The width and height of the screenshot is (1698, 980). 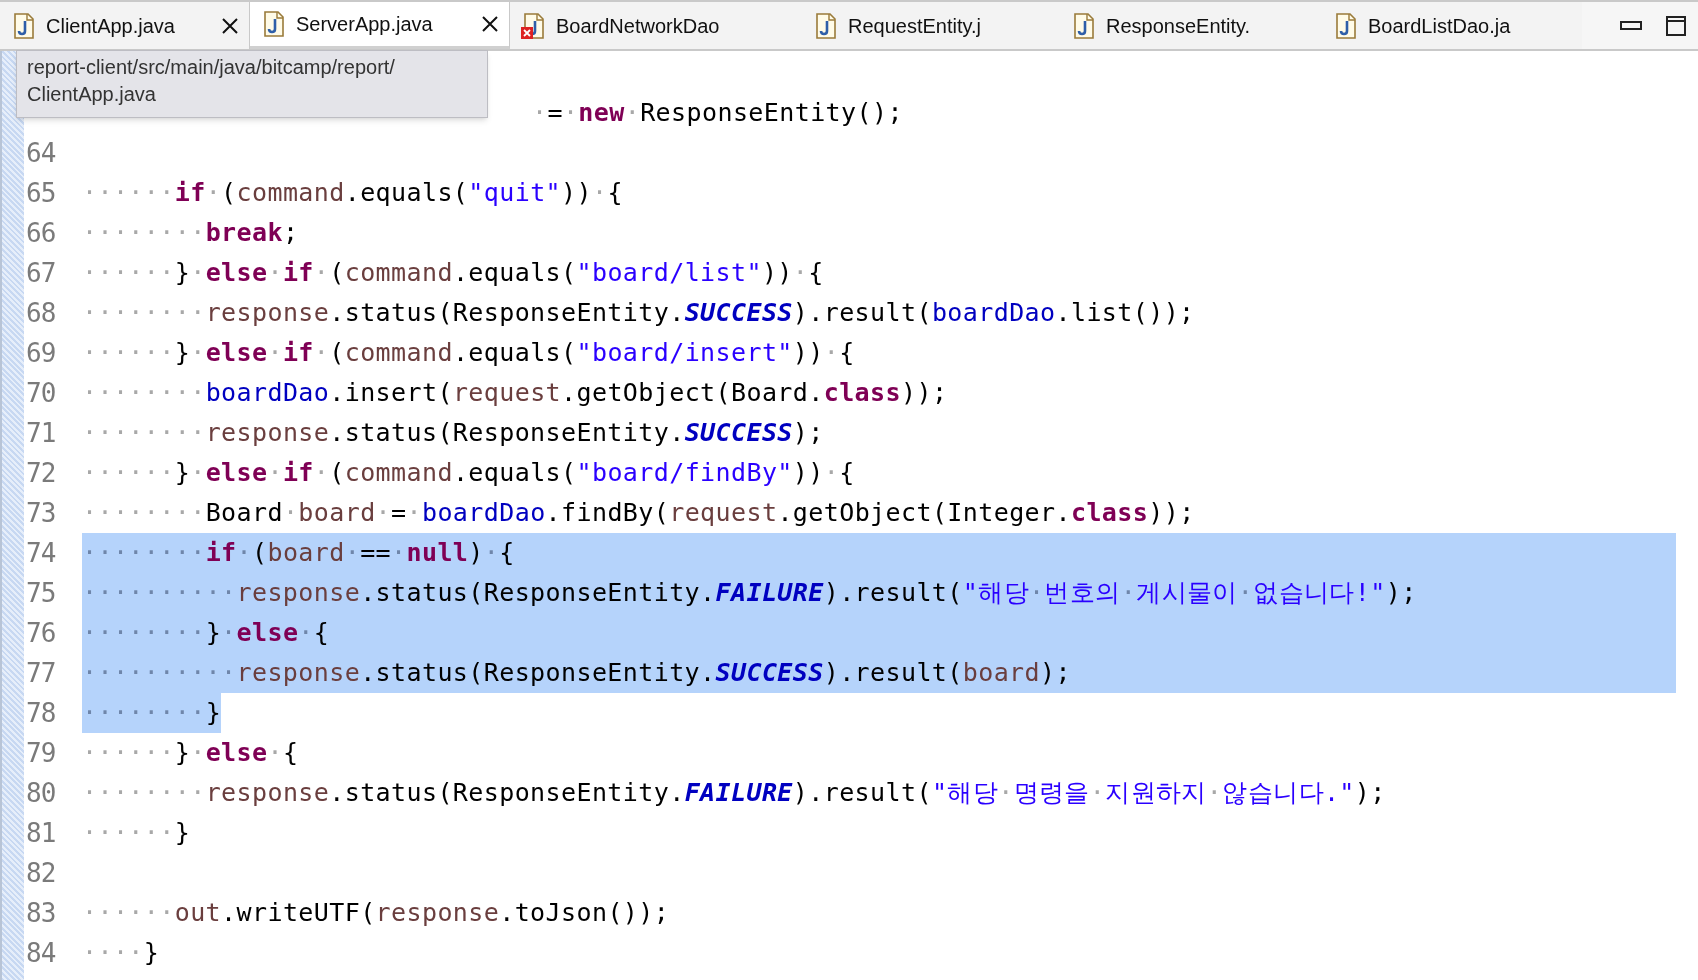 I want to click on line-number: 75, so click(x=41, y=593).